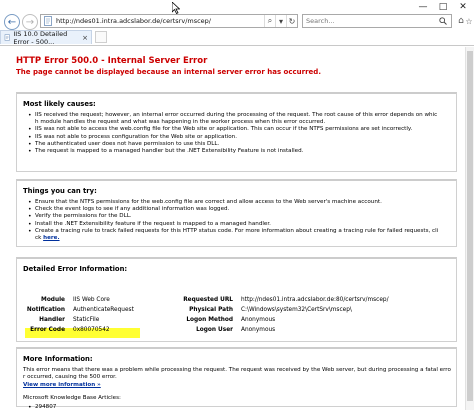 Image resolution: width=474 pixels, height=410 pixels. Describe the element at coordinates (423, 7) in the screenshot. I see `minimize-button: —` at that location.